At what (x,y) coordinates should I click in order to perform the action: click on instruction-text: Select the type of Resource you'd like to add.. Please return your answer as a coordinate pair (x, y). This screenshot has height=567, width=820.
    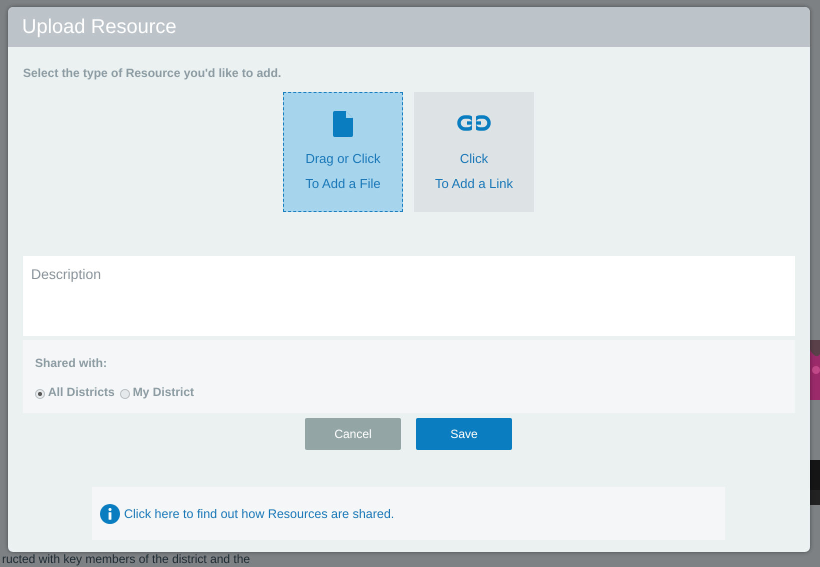
    Looking at the image, I should click on (152, 73).